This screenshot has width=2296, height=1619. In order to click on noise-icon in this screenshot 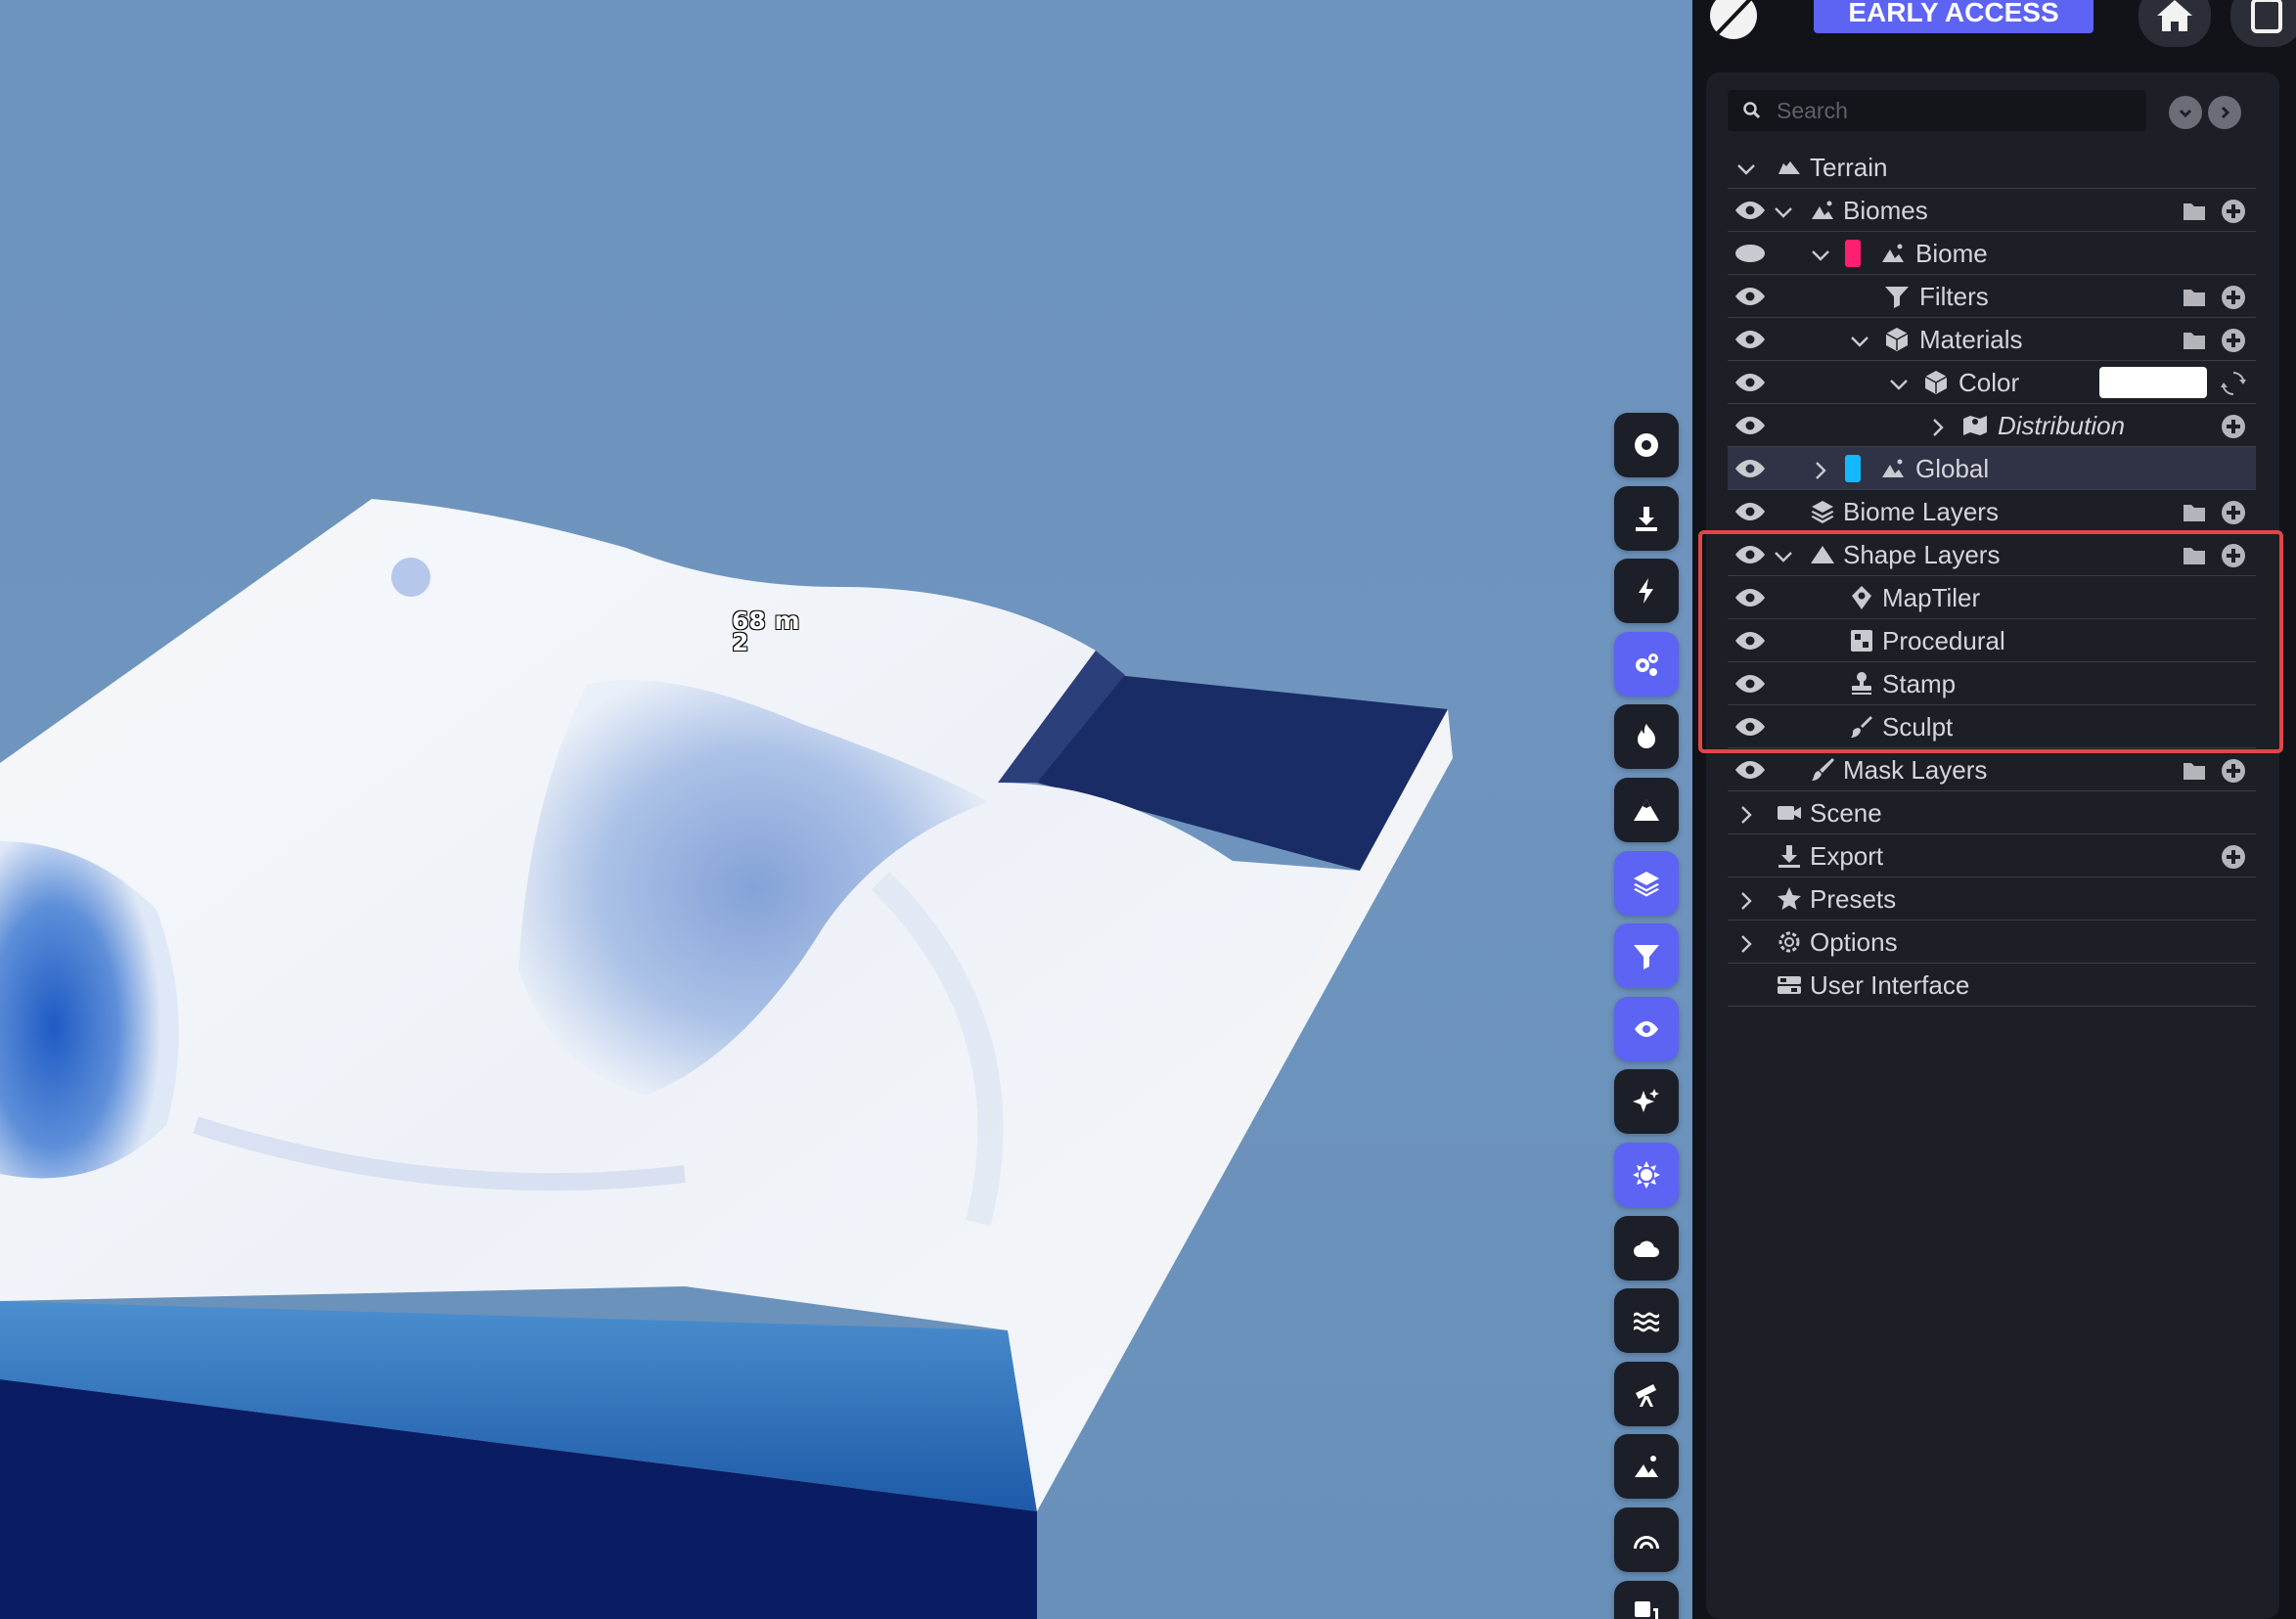, I will do `click(1862, 640)`.